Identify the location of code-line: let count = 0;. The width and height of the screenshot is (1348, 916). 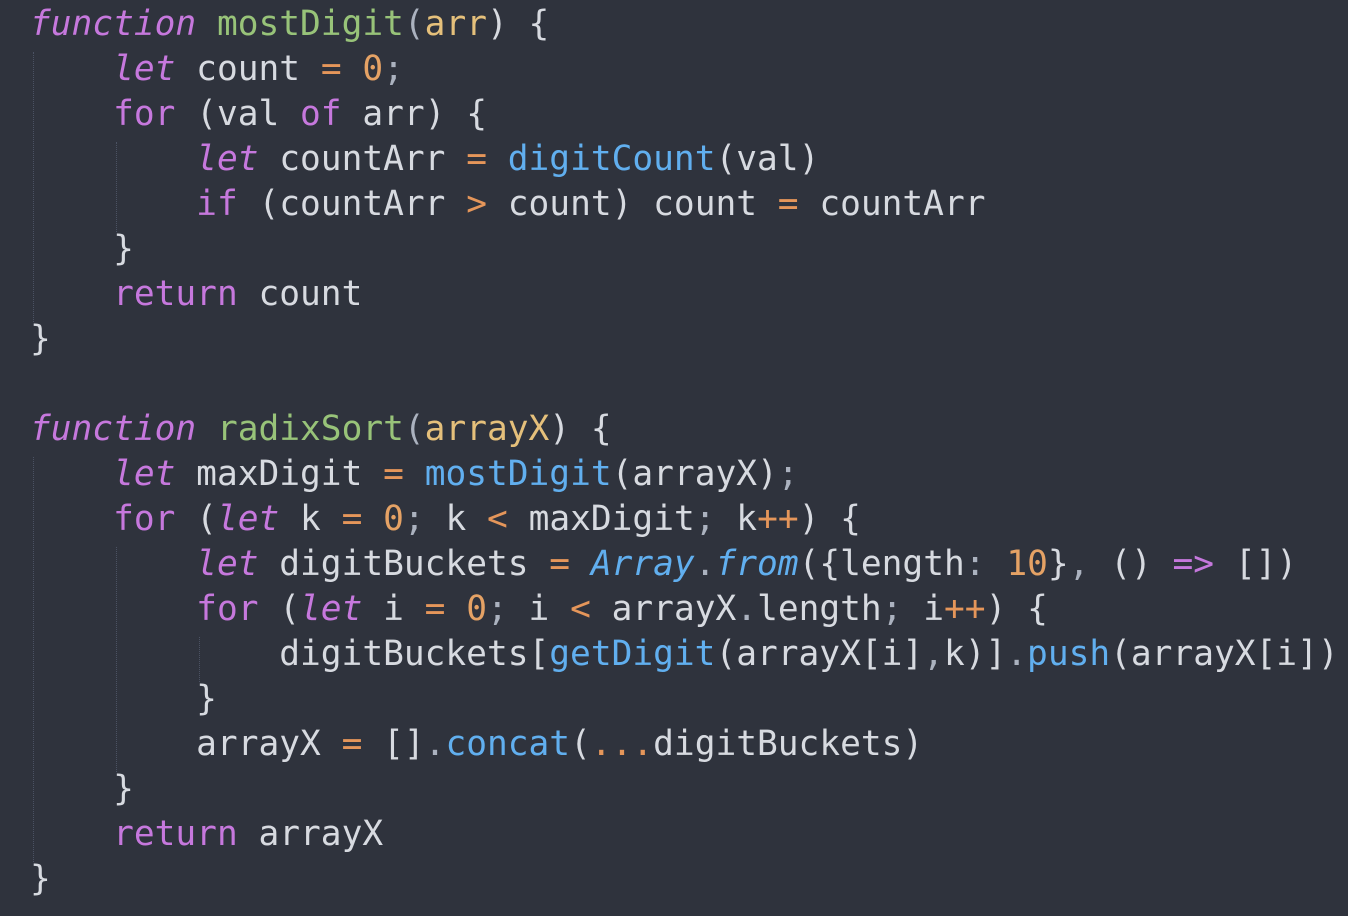
(674, 69).